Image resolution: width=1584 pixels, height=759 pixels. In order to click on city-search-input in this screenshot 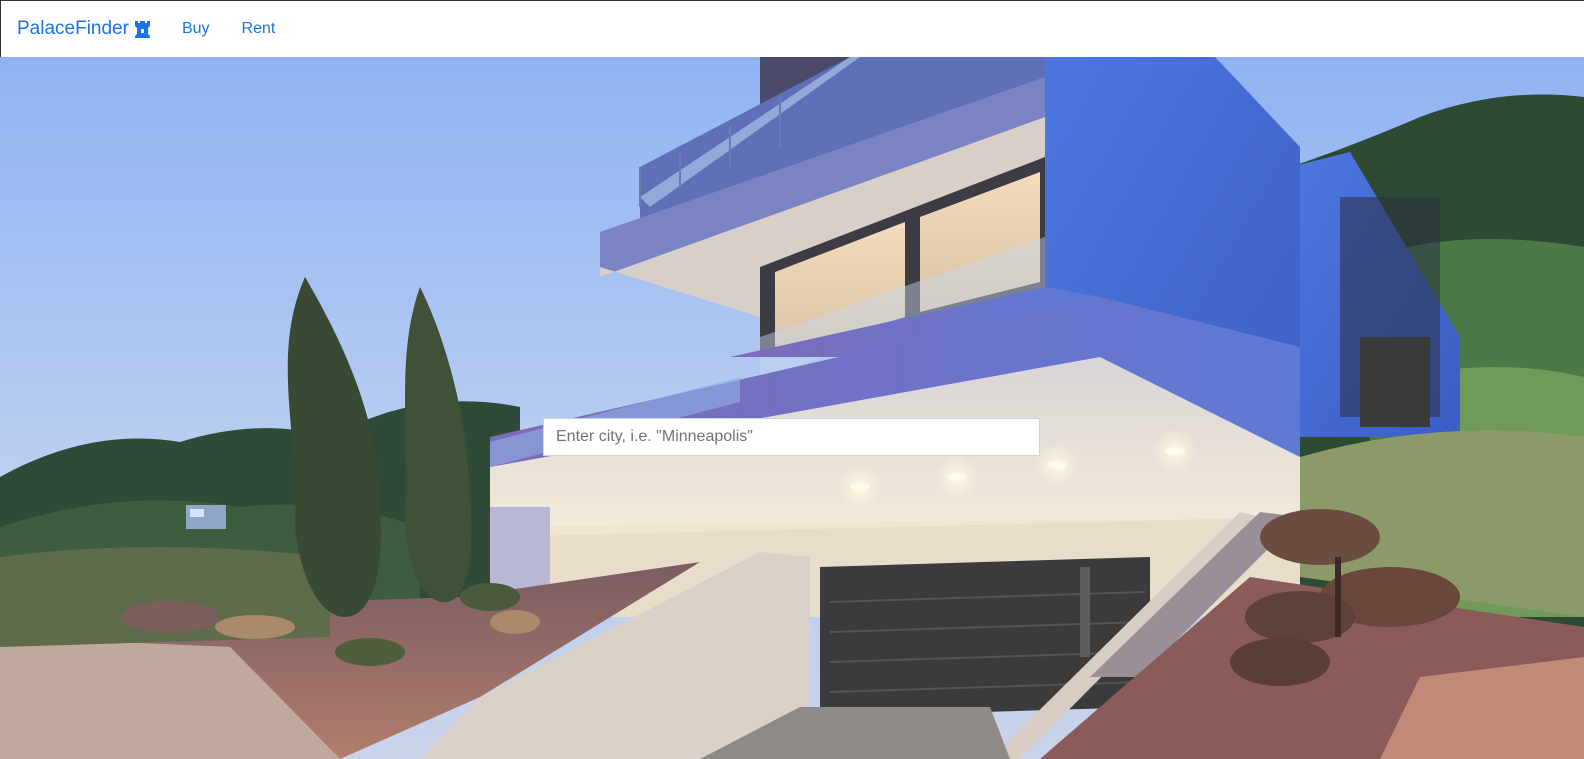, I will do `click(791, 437)`.